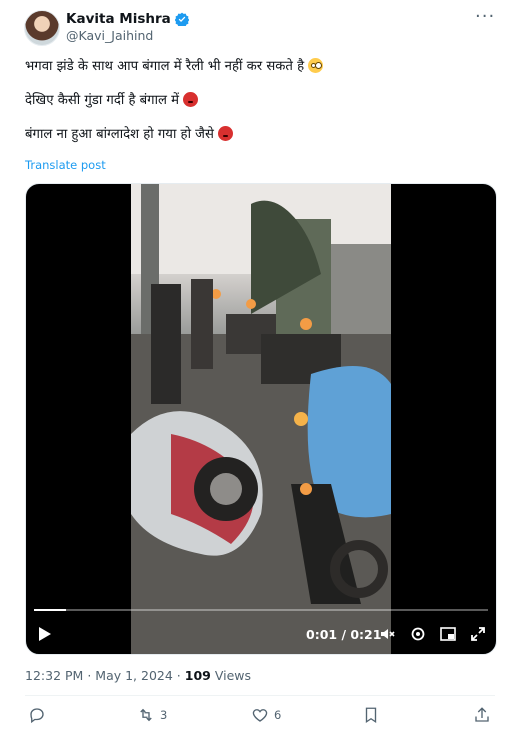  What do you see at coordinates (478, 634) in the screenshot?
I see `fullscreen-icon` at bounding box center [478, 634].